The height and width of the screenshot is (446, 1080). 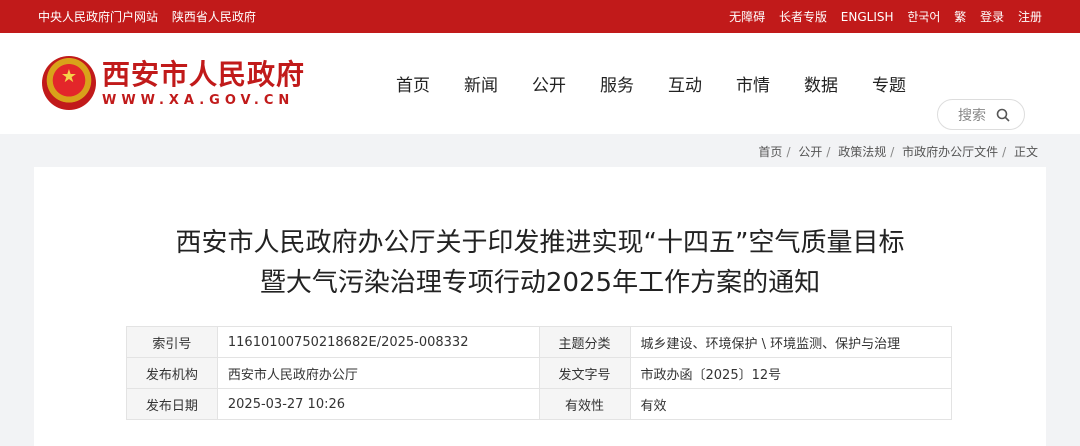 I want to click on label-validity: 有效性, so click(x=584, y=404).